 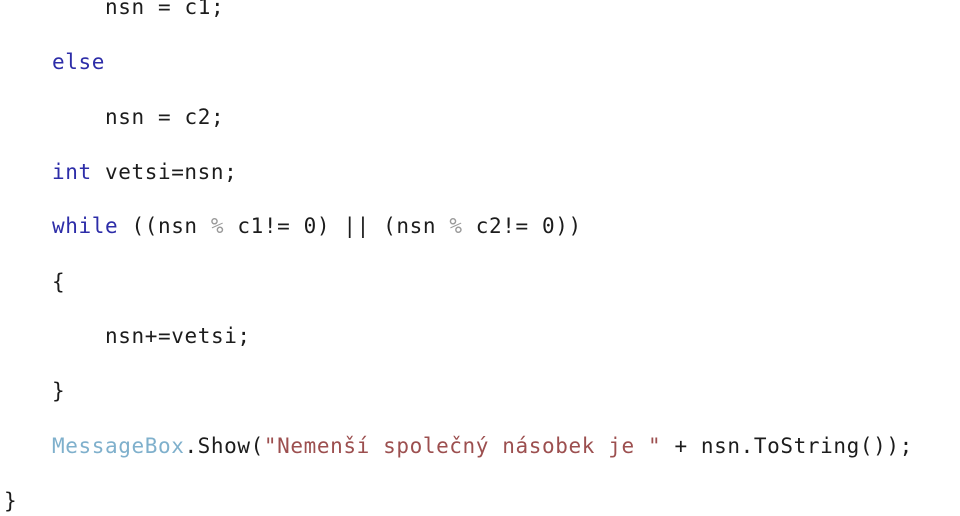 I want to click on code-line: nsn+=vetsi;, so click(x=480, y=336).